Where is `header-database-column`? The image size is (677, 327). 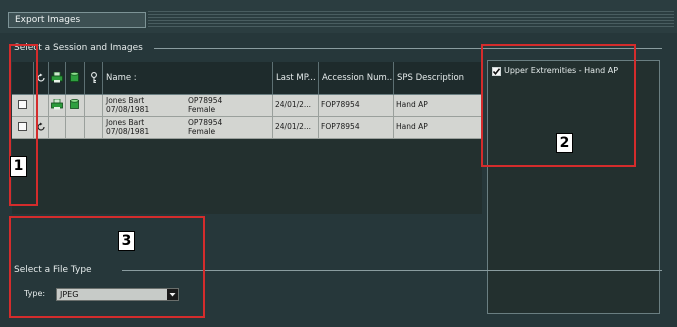 header-database-column is located at coordinates (75, 78).